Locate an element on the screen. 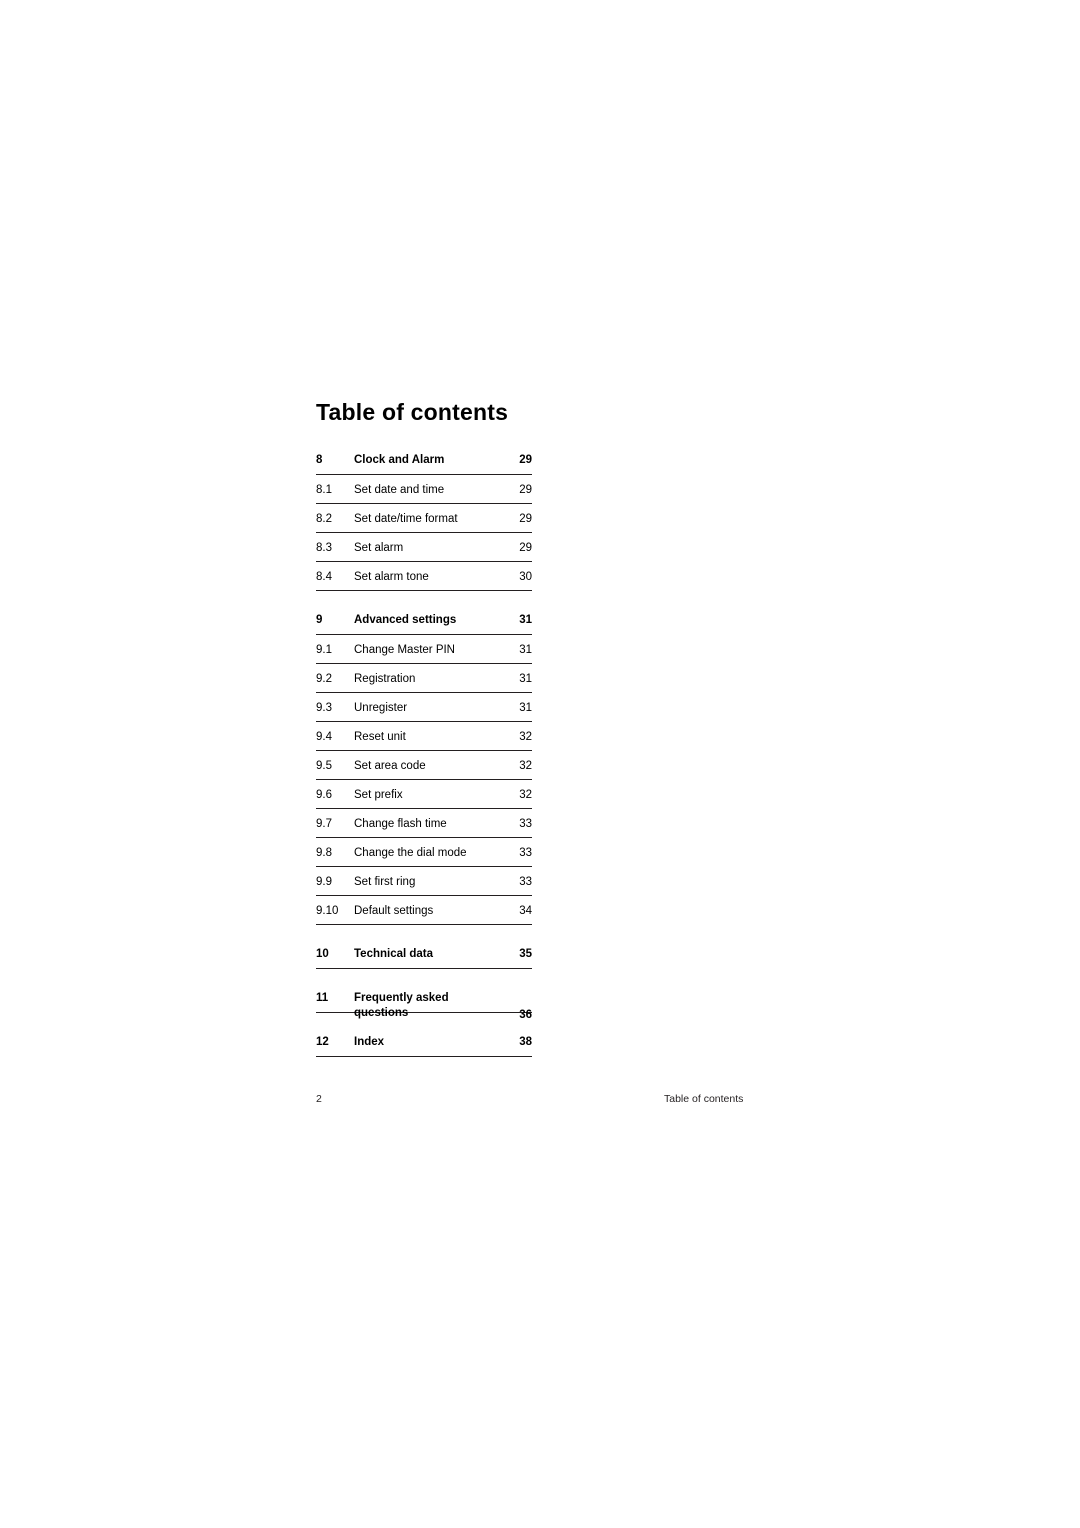 This screenshot has height=1528, width=1080. toc-entry-number: 8.1 is located at coordinates (324, 490).